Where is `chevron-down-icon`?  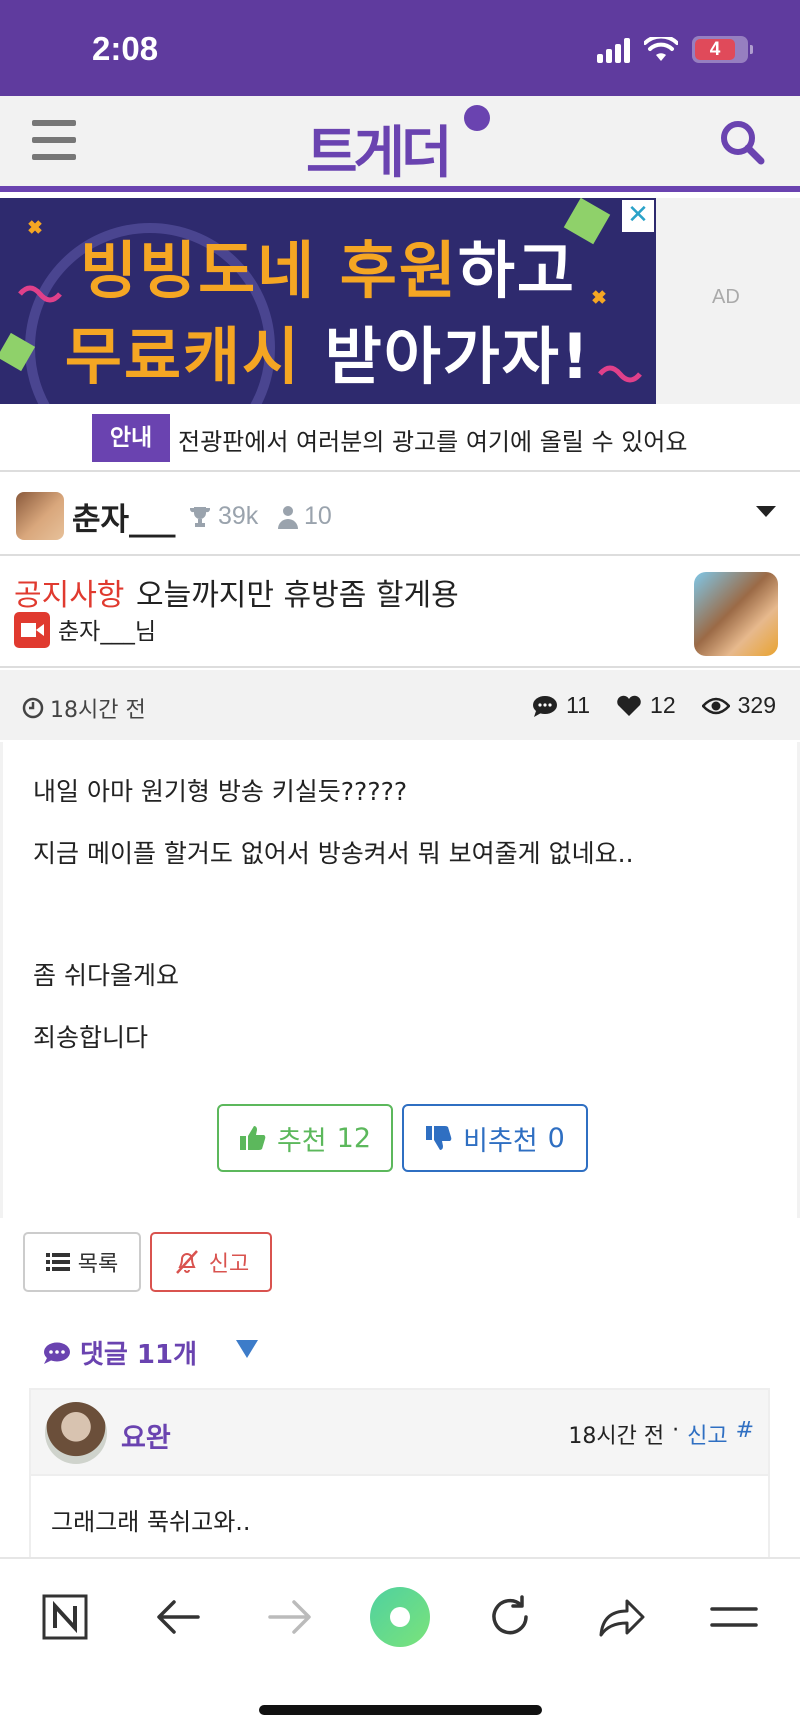 chevron-down-icon is located at coordinates (766, 511).